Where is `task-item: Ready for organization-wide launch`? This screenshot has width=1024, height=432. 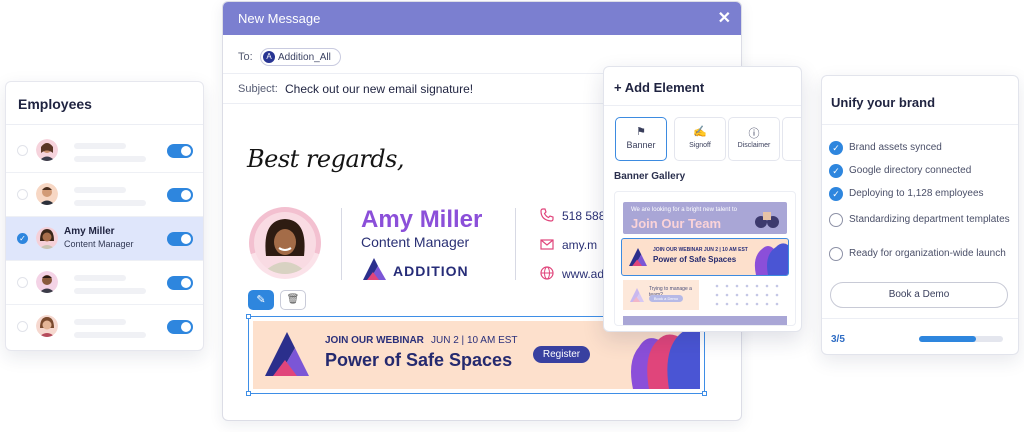
task-item: Ready for organization-wide launch is located at coordinates (927, 253).